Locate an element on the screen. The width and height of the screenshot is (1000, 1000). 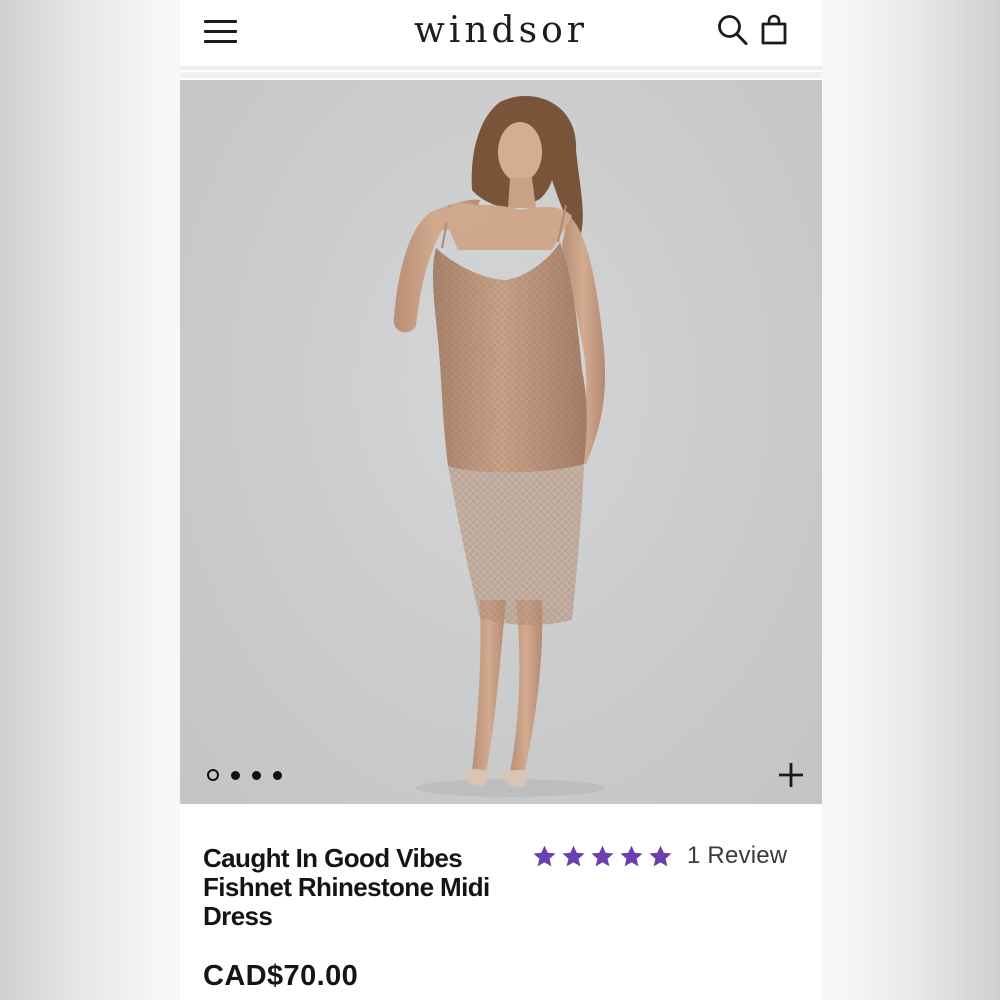
cart-button is located at coordinates (775, 30).